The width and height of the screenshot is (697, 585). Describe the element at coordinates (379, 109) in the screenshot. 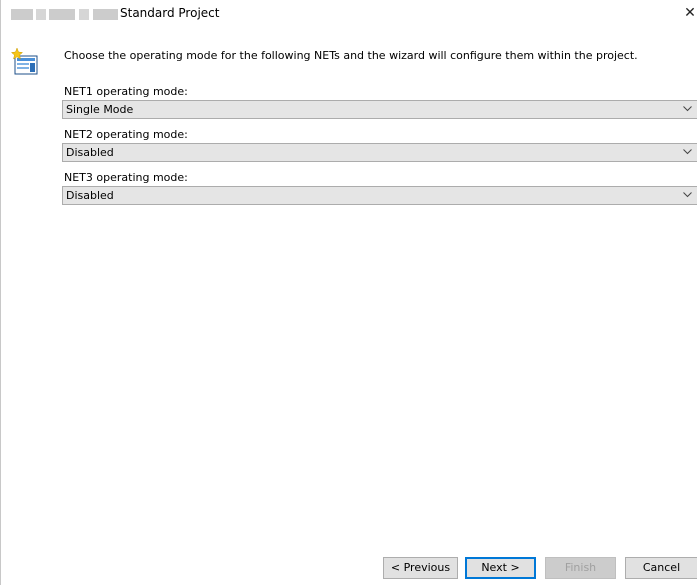

I see `net1-mode-select: Single Mode` at that location.